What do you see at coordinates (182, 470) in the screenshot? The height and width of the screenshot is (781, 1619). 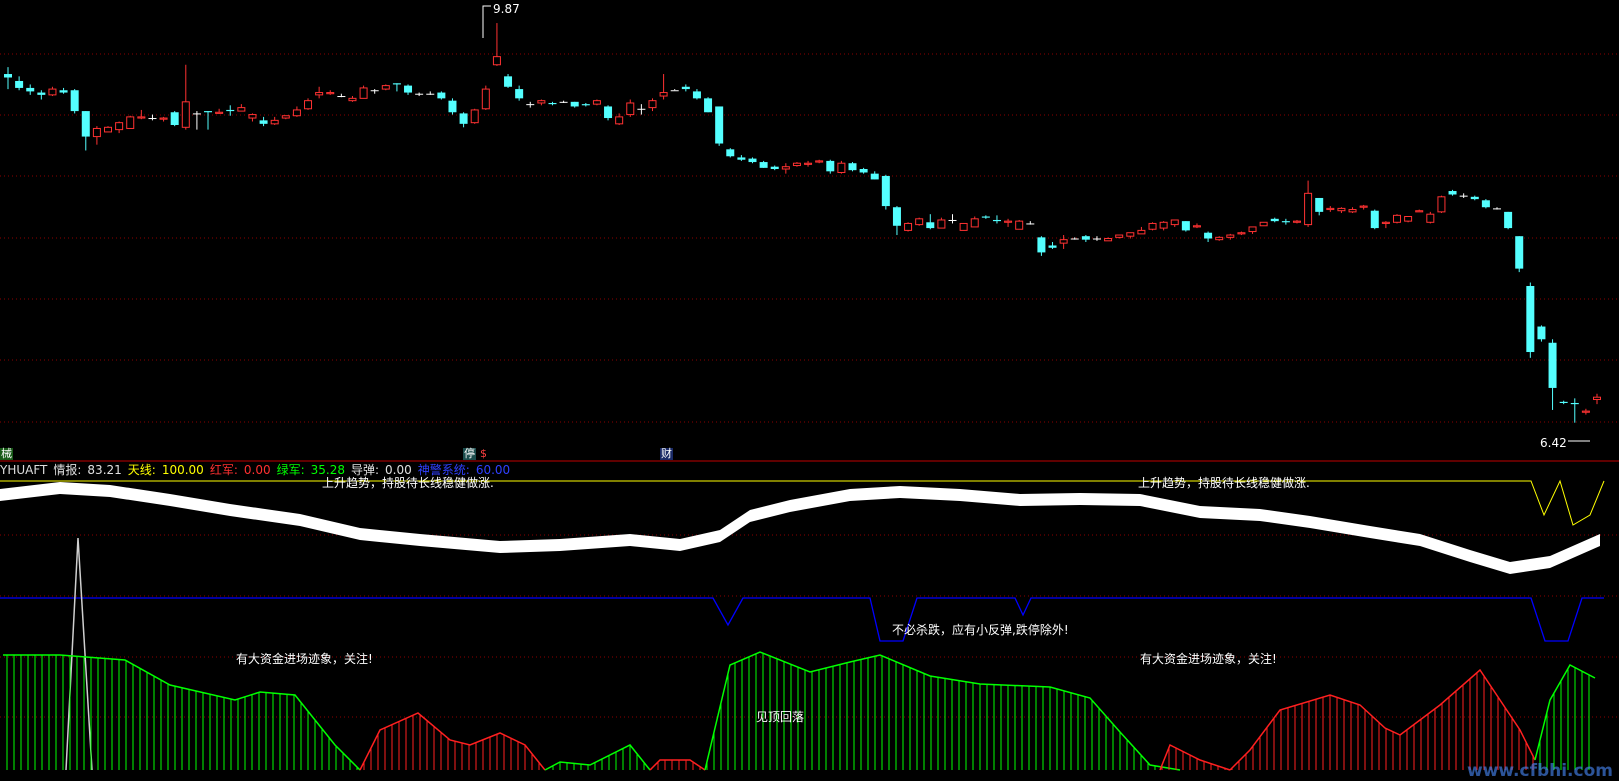 I see `field-1-value: 100.00` at bounding box center [182, 470].